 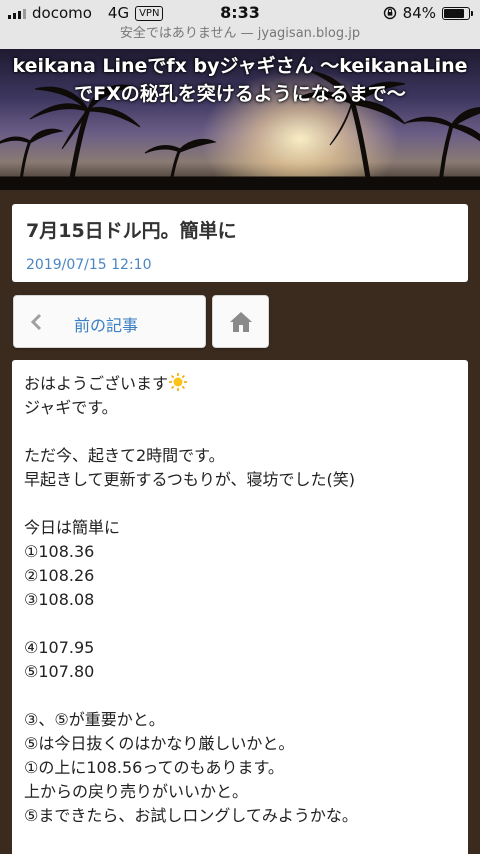 I want to click on article-line: 上からの戻り売りがいいかと。, so click(x=136, y=791).